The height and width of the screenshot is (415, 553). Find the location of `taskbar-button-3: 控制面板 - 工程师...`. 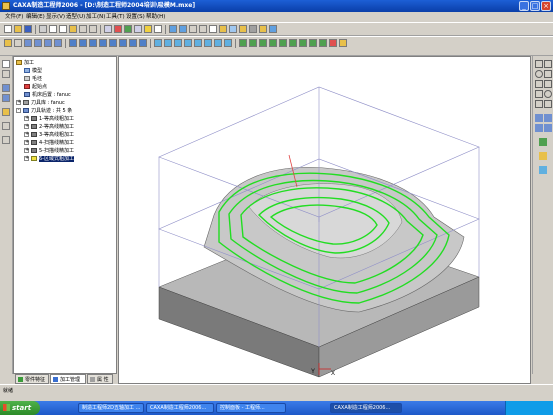

taskbar-button-3: 控制面板 - 工程师... is located at coordinates (251, 408).